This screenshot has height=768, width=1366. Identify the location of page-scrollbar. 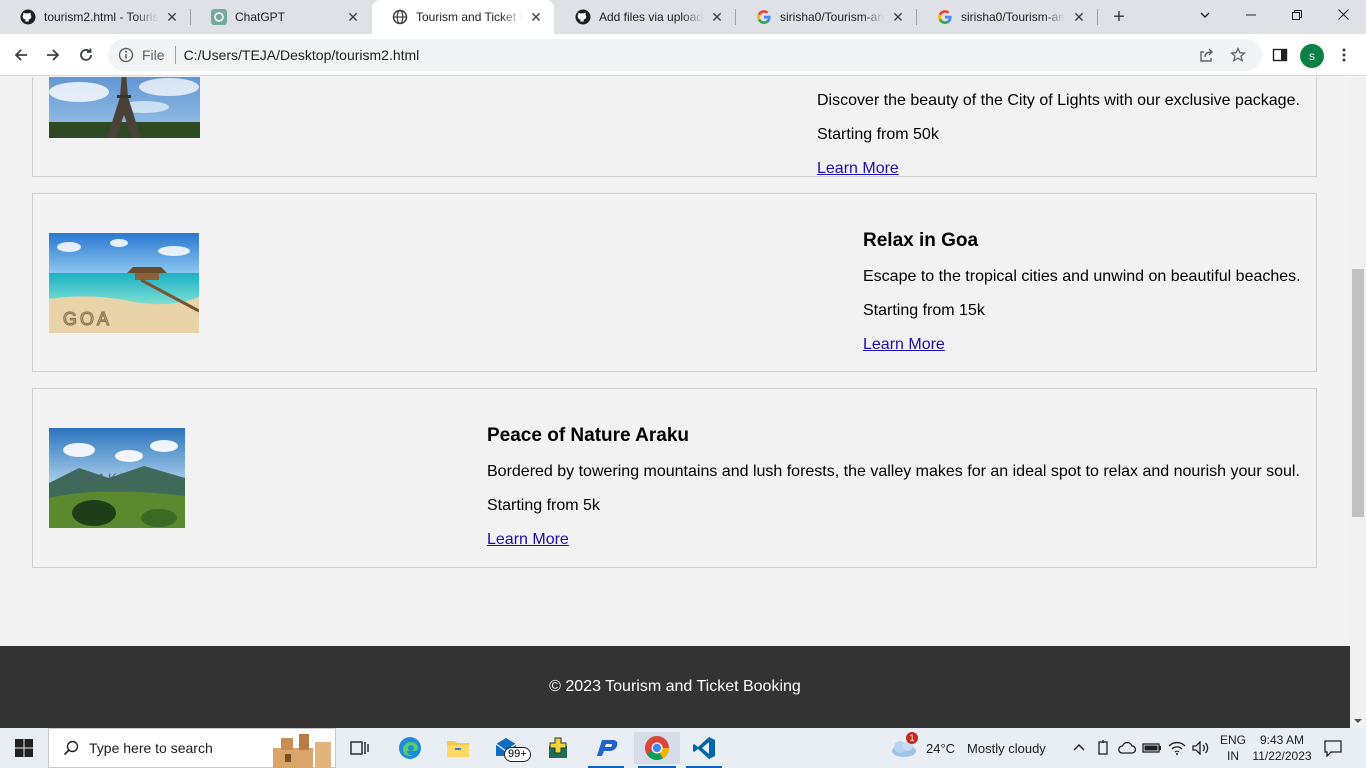
(1358, 402).